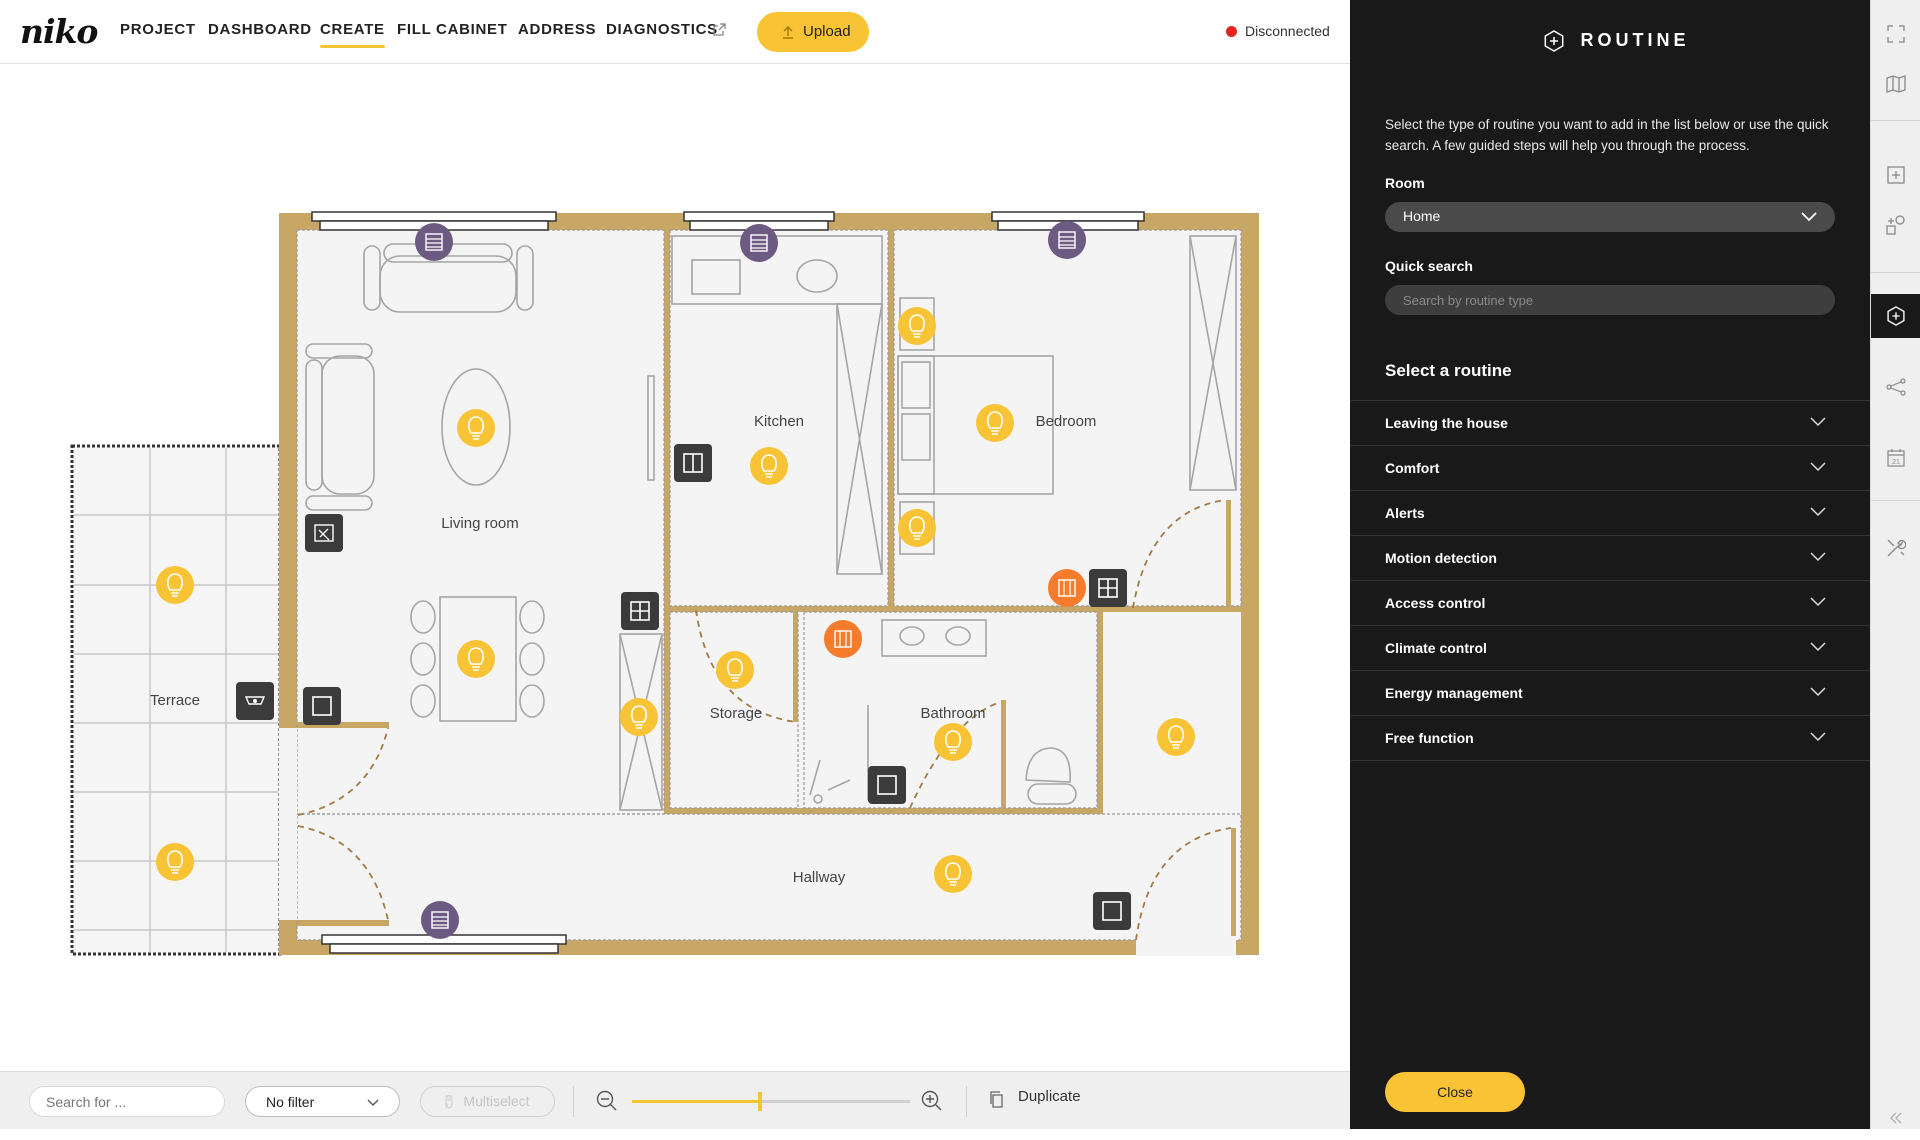 The image size is (1920, 1140). What do you see at coordinates (487, 1101) in the screenshot?
I see `multiselect-button: Multiselect` at bounding box center [487, 1101].